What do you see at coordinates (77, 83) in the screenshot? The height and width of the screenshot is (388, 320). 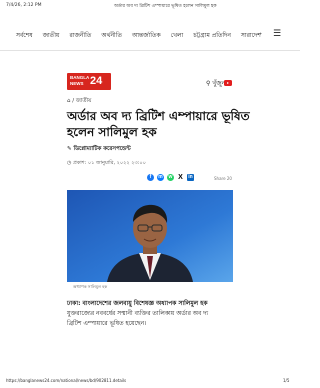 I see `logo-text-news: NEWS` at bounding box center [77, 83].